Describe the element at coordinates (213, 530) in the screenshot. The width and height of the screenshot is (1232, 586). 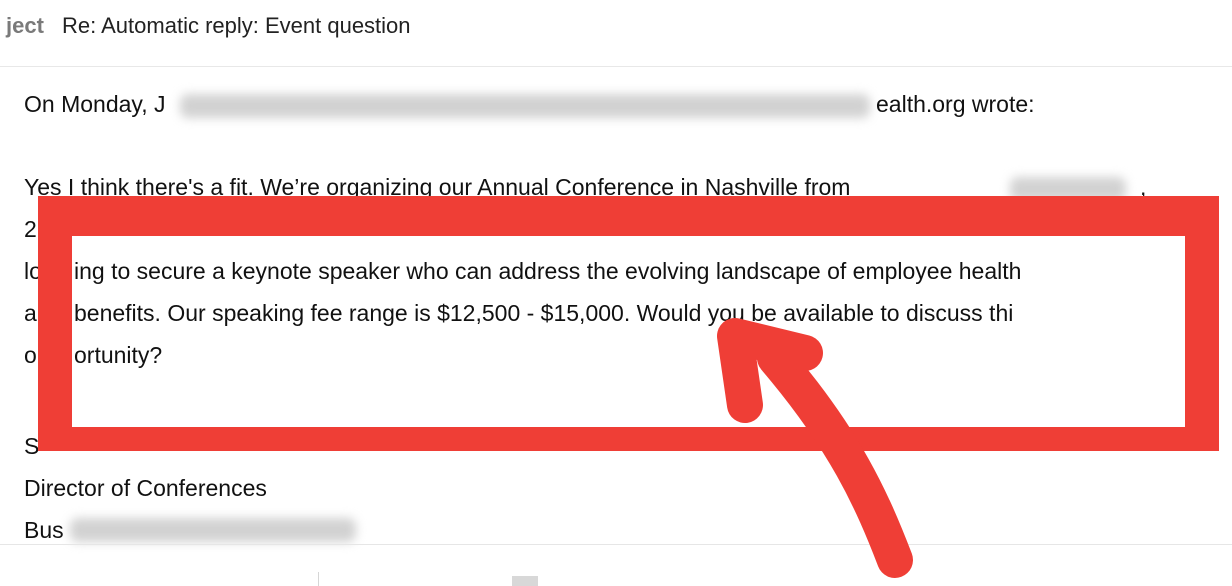
I see `redacted-org` at that location.